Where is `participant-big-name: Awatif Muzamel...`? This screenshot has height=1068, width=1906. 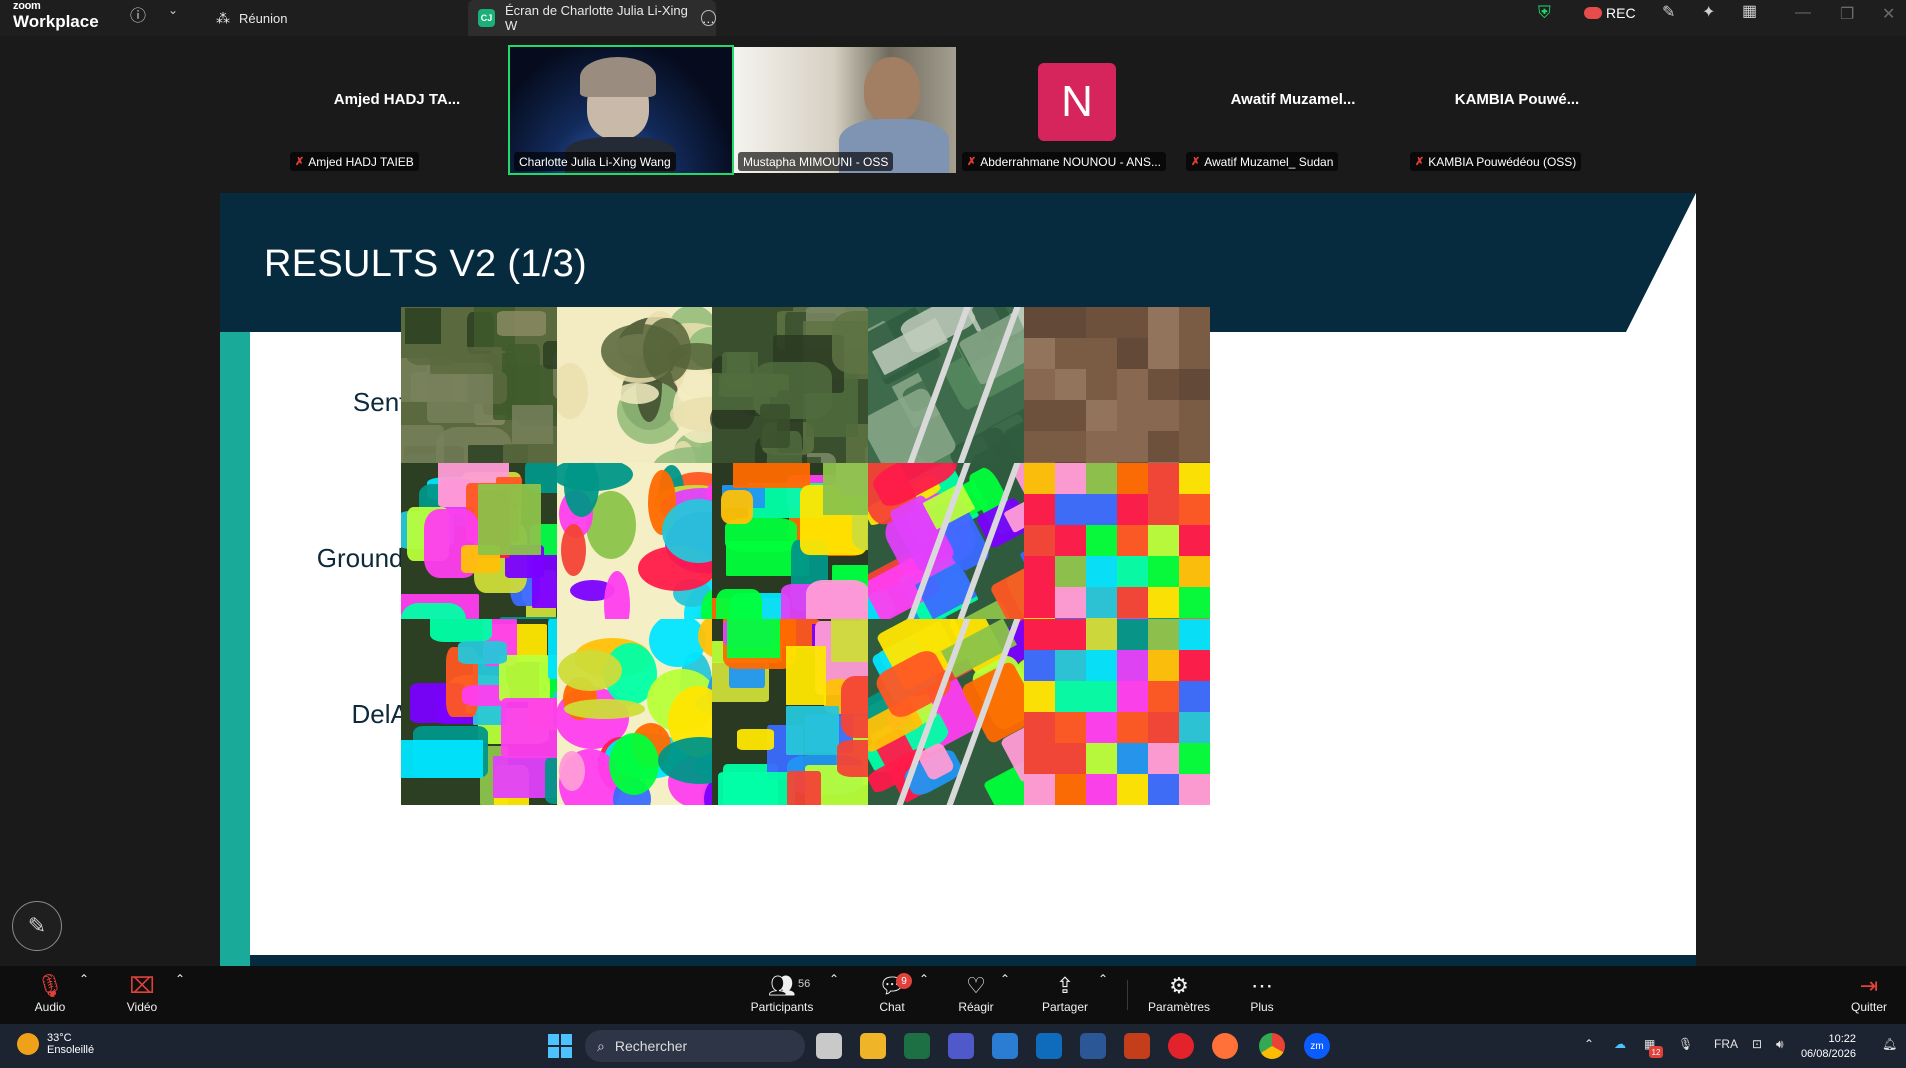
participant-big-name: Awatif Muzamel... is located at coordinates (1293, 99).